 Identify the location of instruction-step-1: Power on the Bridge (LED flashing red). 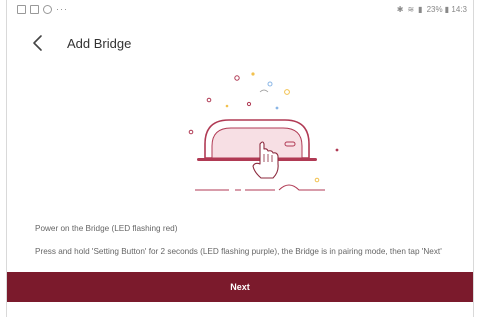
(106, 228).